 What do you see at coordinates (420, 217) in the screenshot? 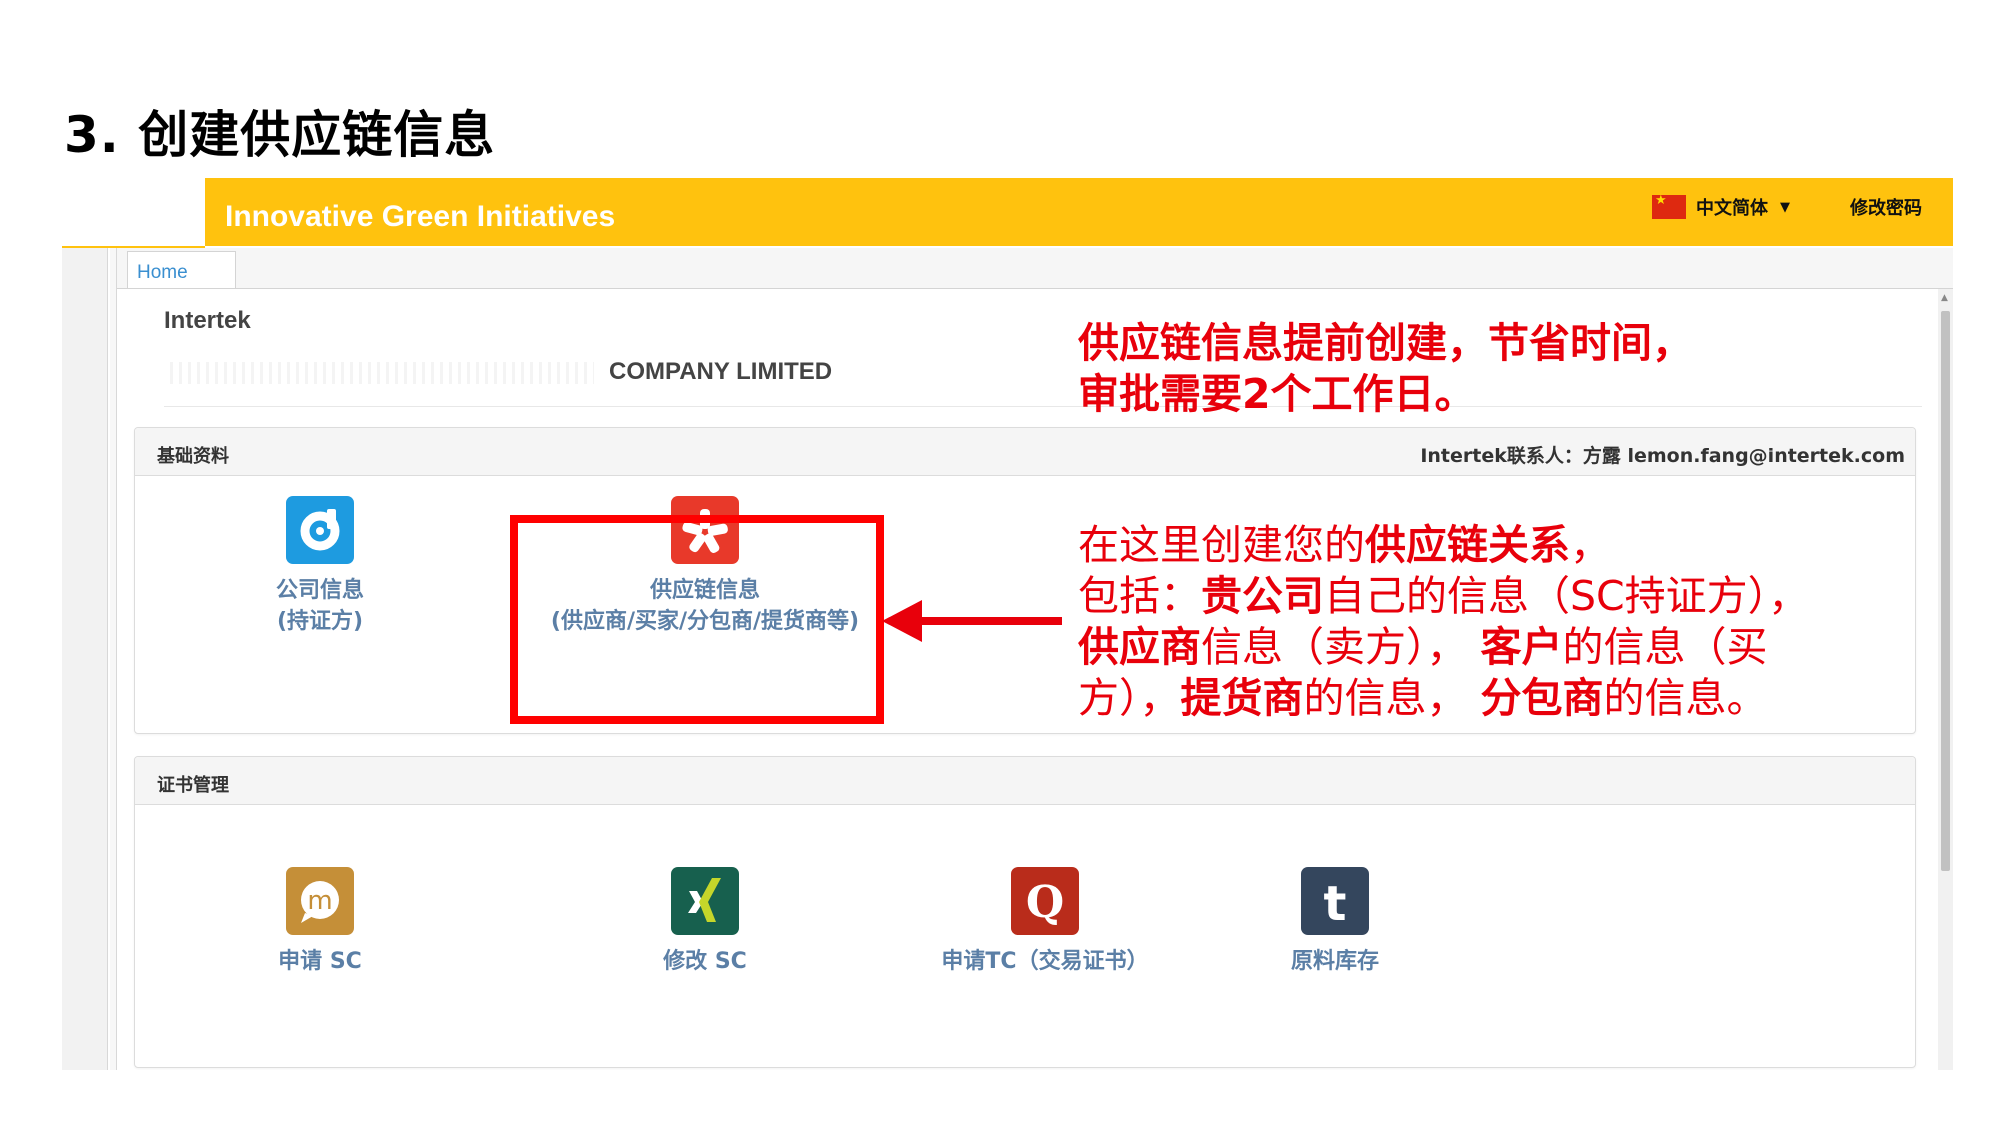
I see `brand-title: Innovative Green Initiatives` at bounding box center [420, 217].